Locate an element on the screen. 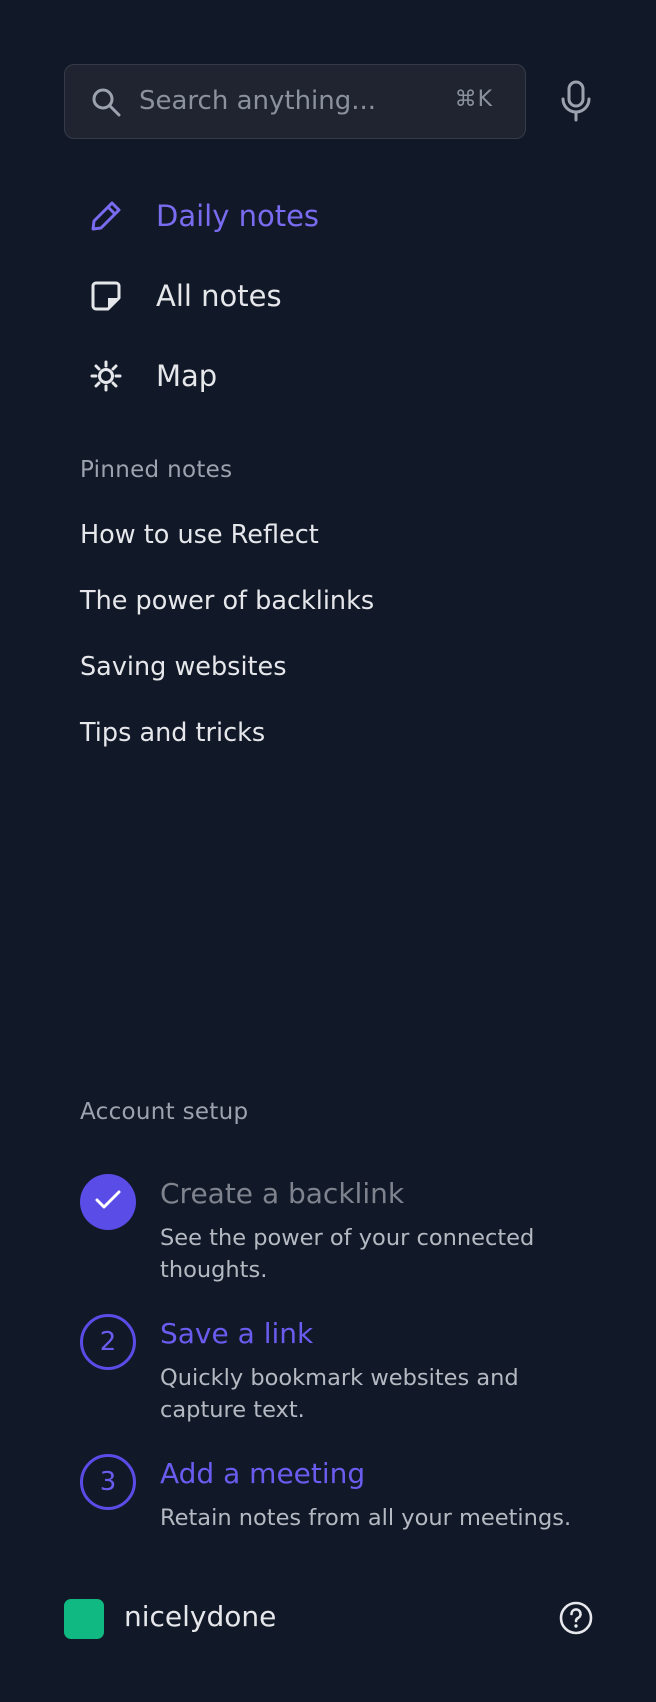  step-number-marker: 2 is located at coordinates (108, 1342).